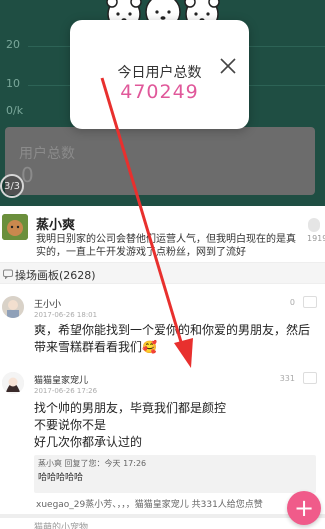 The image size is (325, 529). I want to click on badge-icon, so click(314, 225).